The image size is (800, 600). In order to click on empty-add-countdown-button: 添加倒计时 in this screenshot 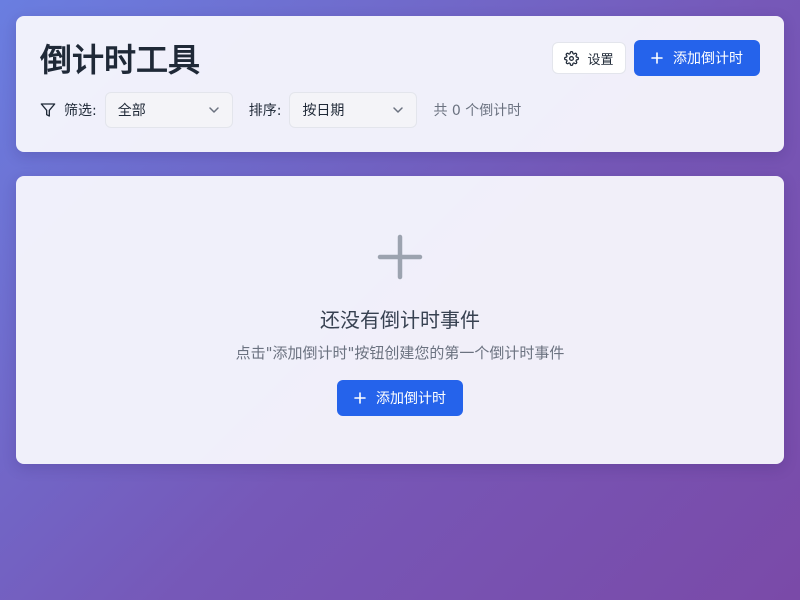, I will do `click(400, 398)`.